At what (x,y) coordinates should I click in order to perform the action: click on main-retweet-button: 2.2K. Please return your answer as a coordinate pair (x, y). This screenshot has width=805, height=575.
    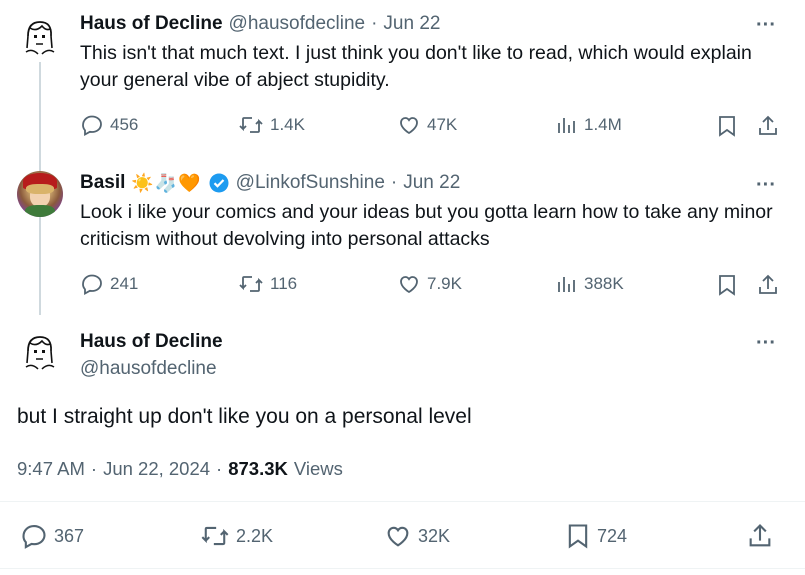
    Looking at the image, I should click on (236, 536).